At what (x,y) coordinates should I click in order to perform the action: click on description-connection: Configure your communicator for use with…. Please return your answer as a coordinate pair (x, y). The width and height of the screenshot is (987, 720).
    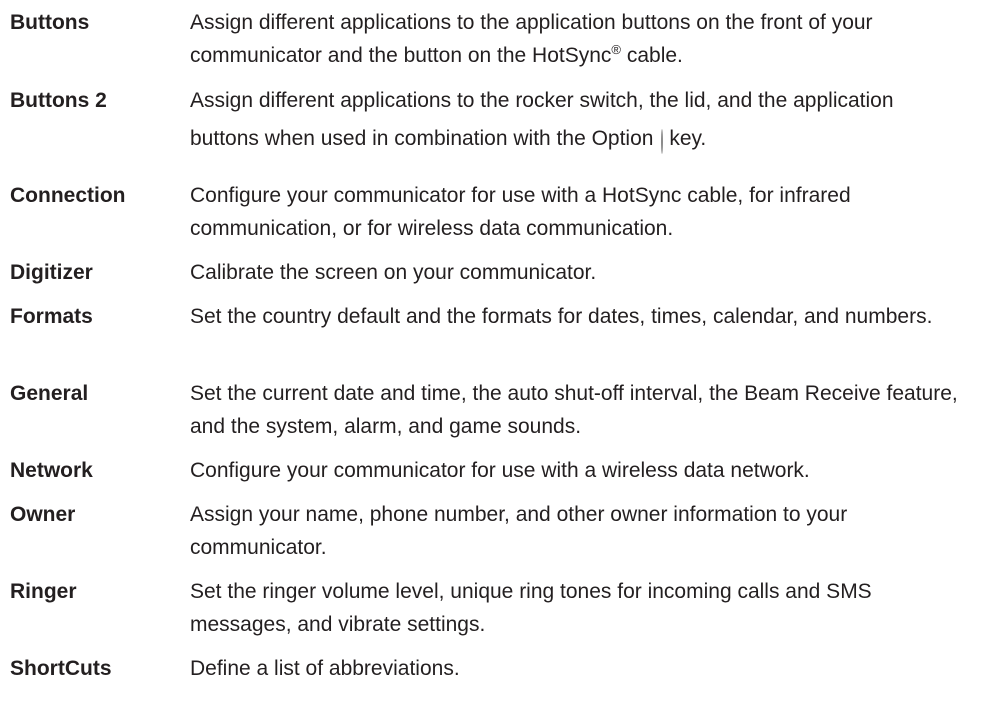
    Looking at the image, I should click on (520, 212).